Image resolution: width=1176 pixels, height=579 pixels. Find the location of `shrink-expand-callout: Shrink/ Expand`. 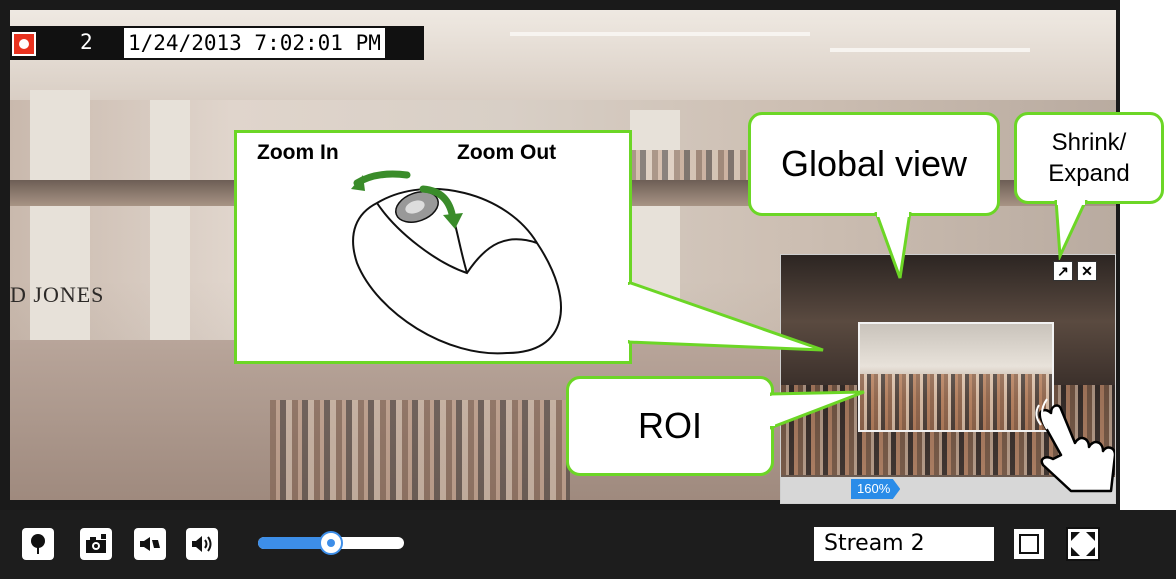

shrink-expand-callout: Shrink/ Expand is located at coordinates (1089, 158).